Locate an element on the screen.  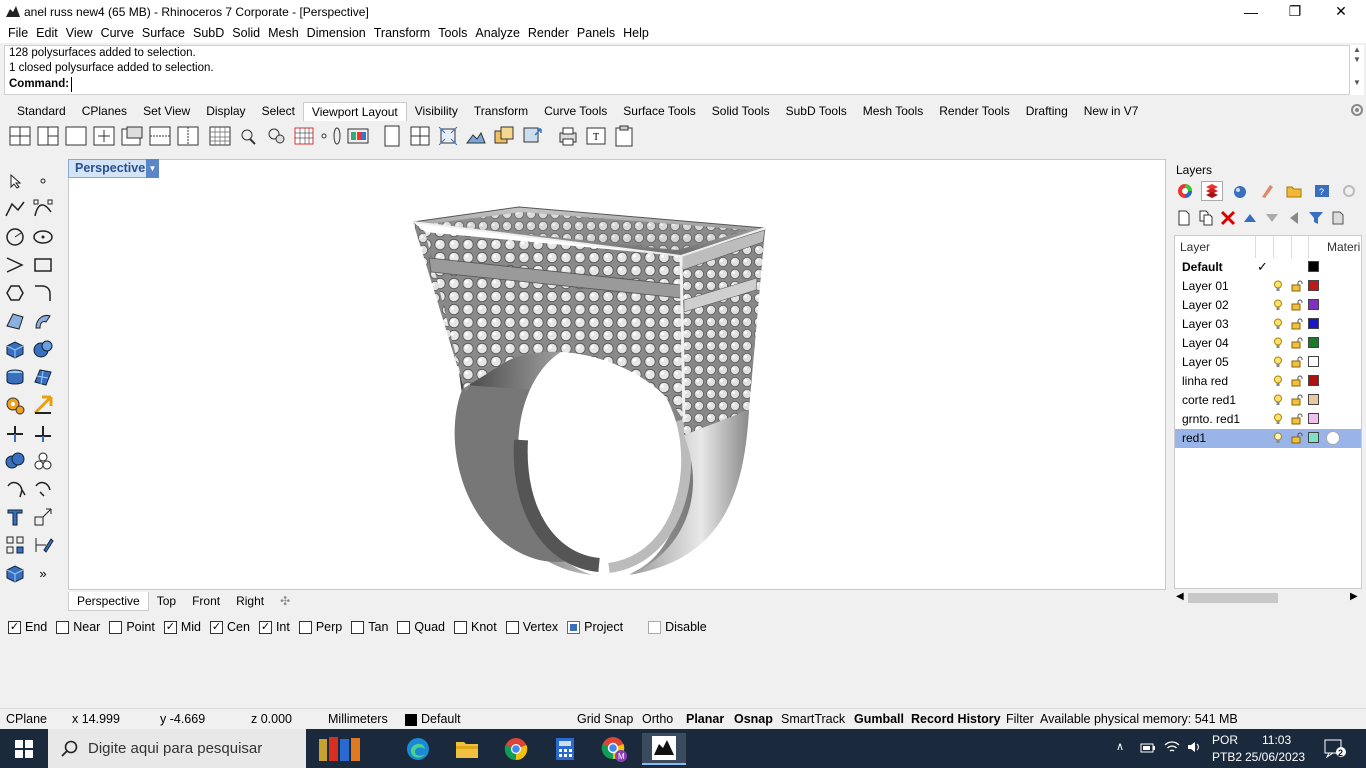
osnap-vertex: Vertex is located at coordinates (531, 627).